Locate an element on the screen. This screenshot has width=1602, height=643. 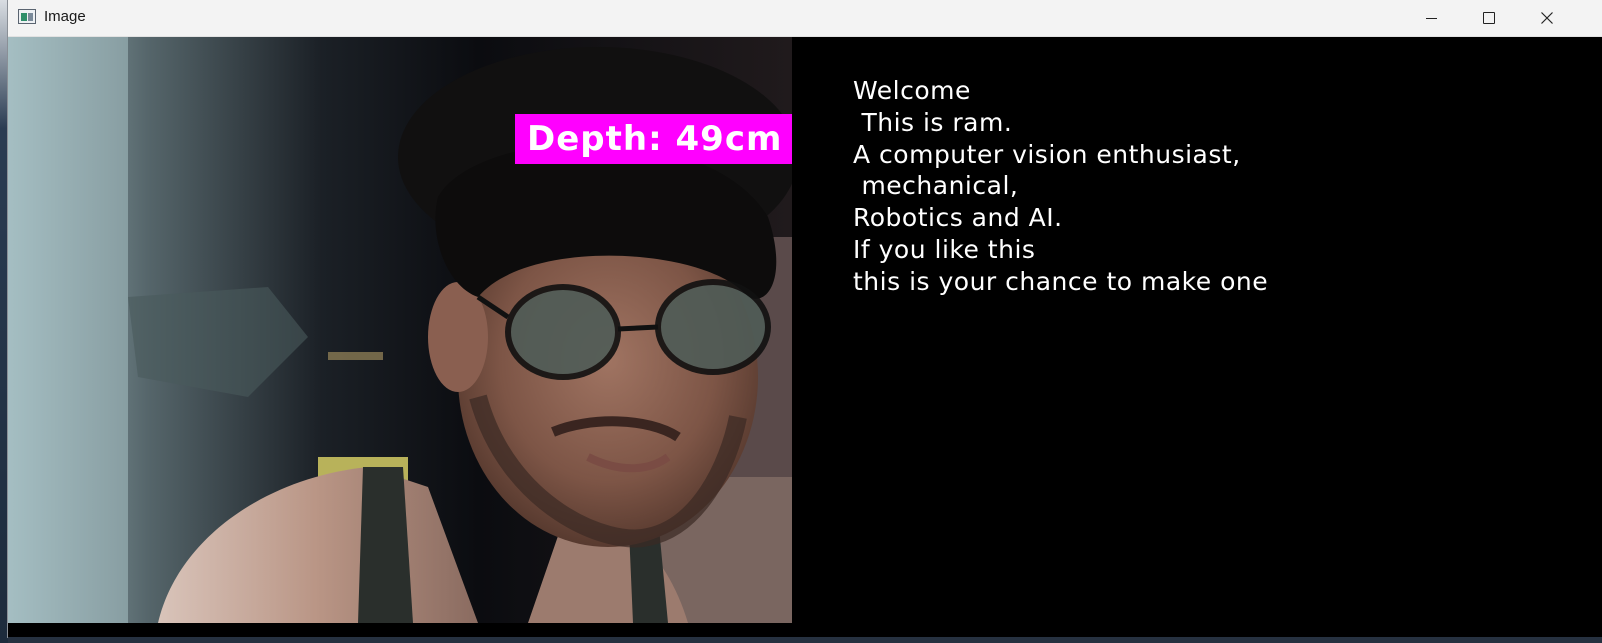
image-viewer-icon is located at coordinates (27, 16).